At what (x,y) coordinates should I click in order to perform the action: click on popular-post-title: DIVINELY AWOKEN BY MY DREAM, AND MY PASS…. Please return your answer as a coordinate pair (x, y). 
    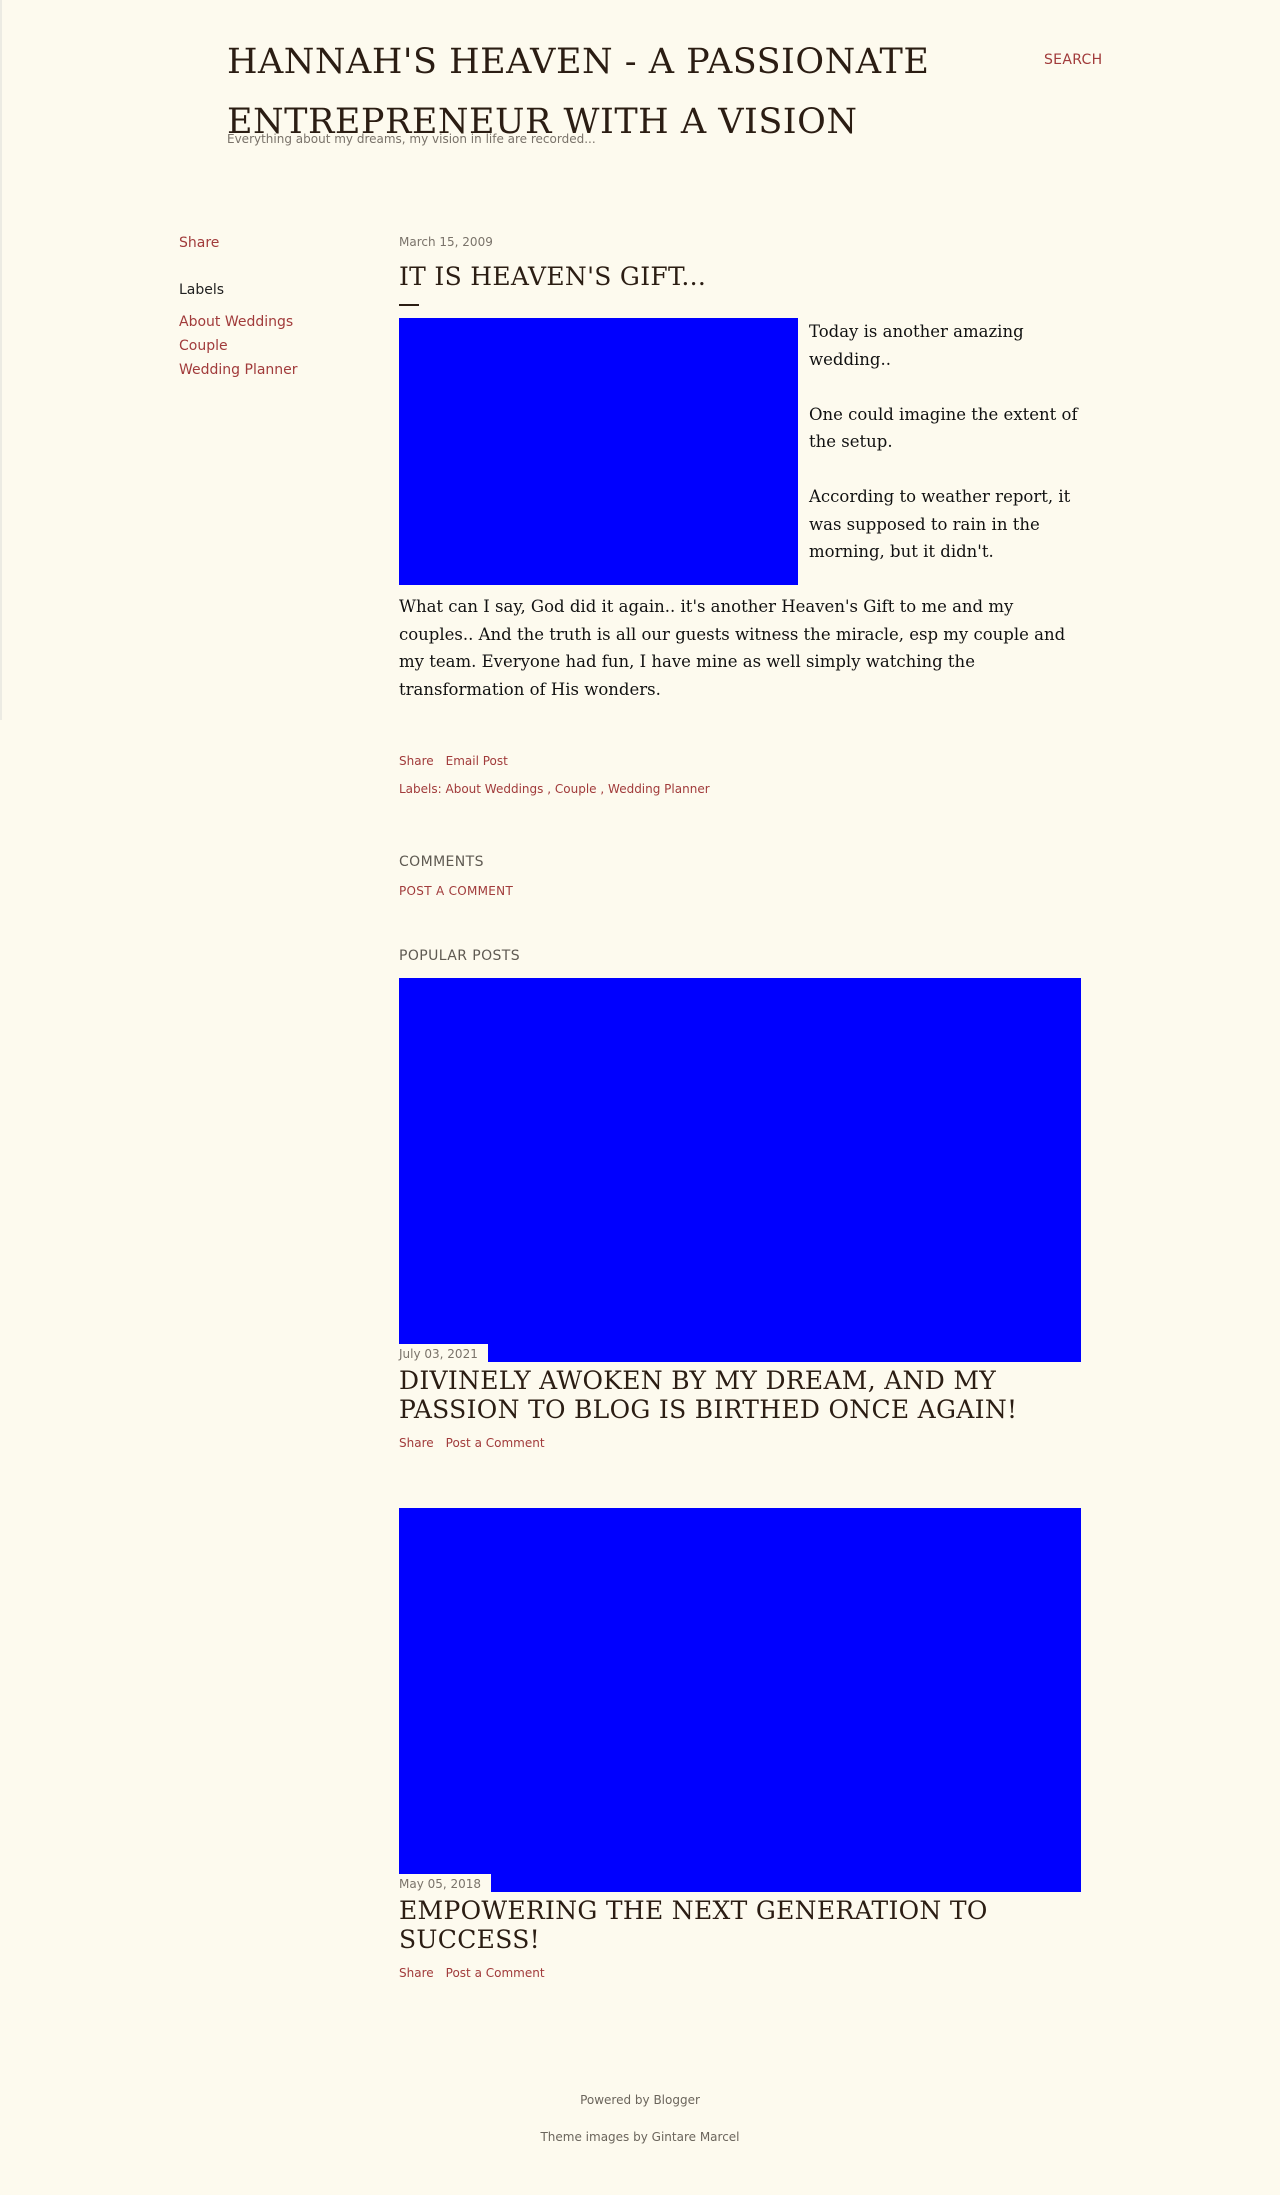
    Looking at the image, I should click on (740, 1395).